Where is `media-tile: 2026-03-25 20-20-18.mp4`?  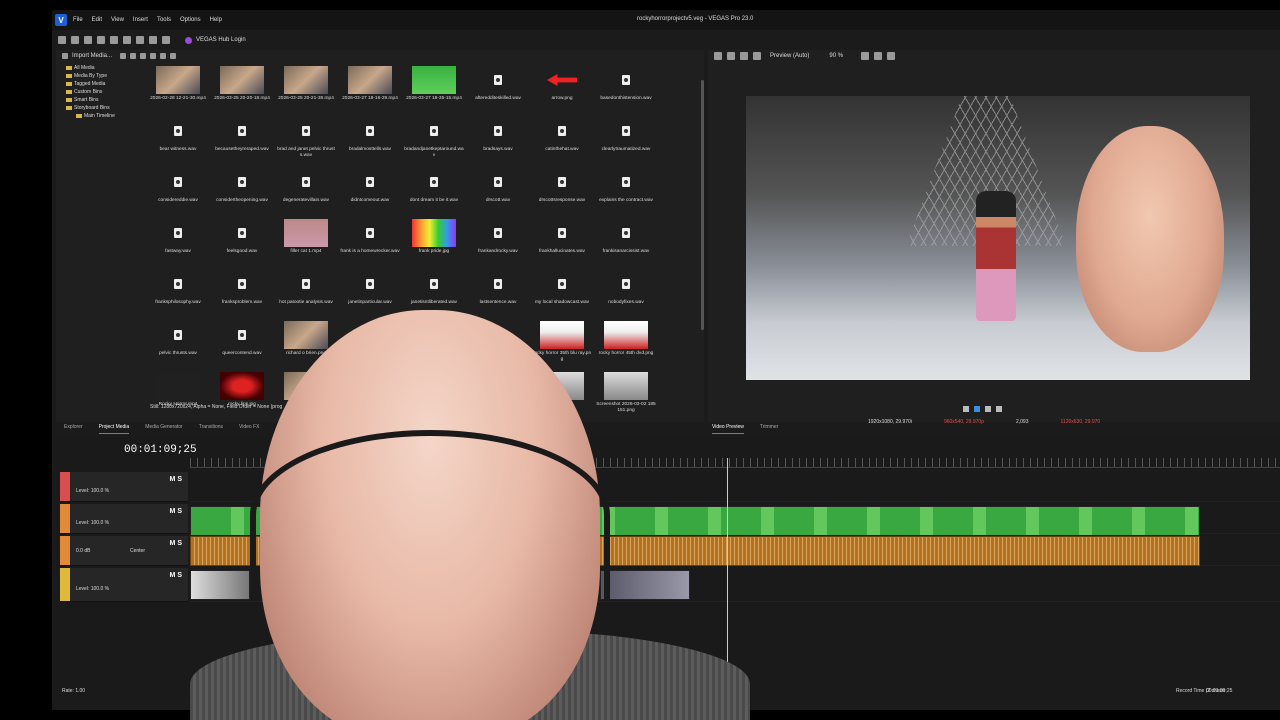
media-tile: 2026-03-25 20-20-18.mp4 is located at coordinates (242, 90).